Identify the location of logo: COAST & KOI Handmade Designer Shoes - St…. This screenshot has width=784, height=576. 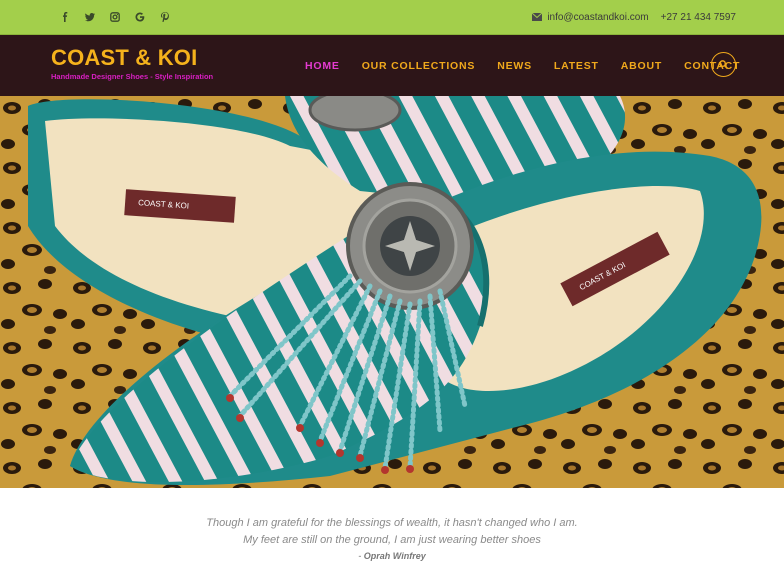
(132, 63).